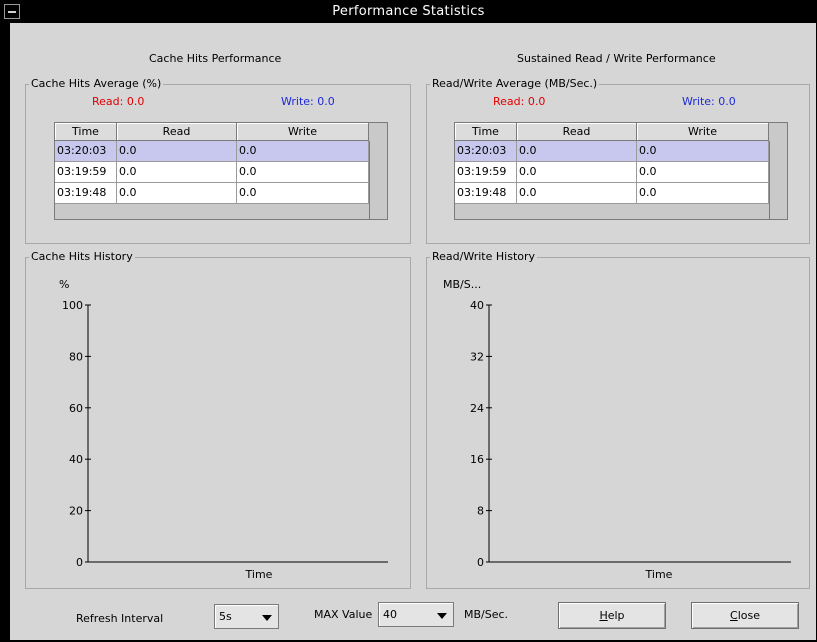  Describe the element at coordinates (616, 615) in the screenshot. I see `help-label: elp` at that location.